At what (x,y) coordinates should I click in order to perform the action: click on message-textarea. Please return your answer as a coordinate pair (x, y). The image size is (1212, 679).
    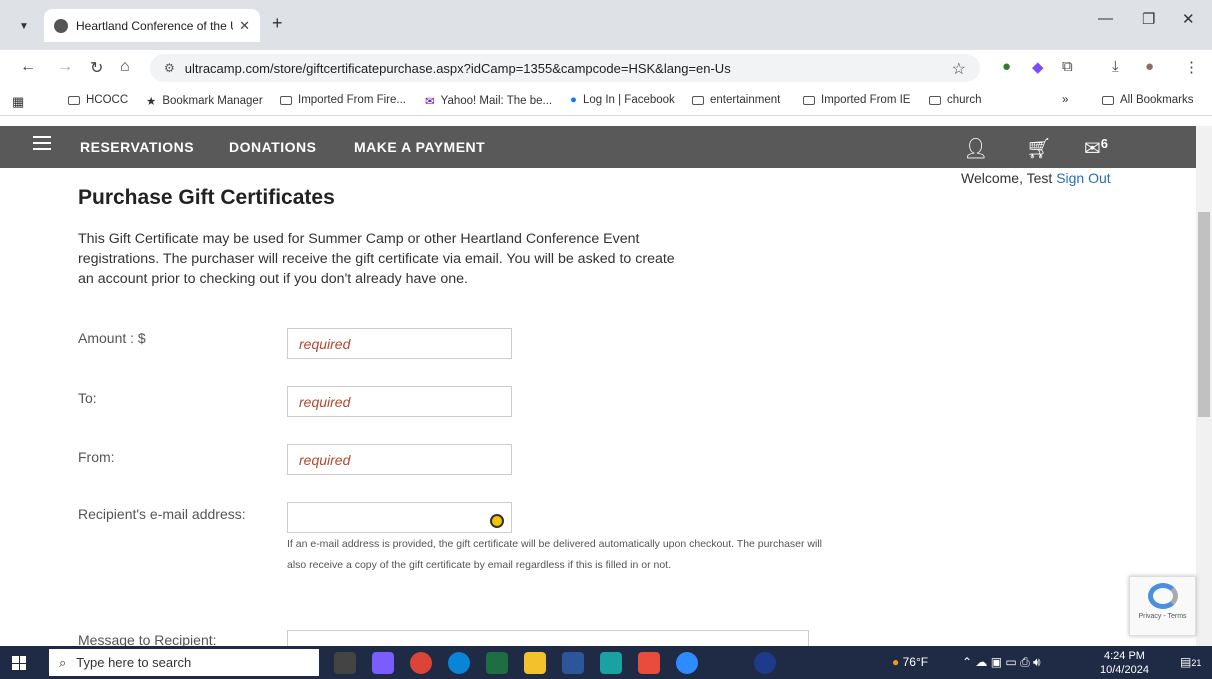
    Looking at the image, I should click on (548, 638).